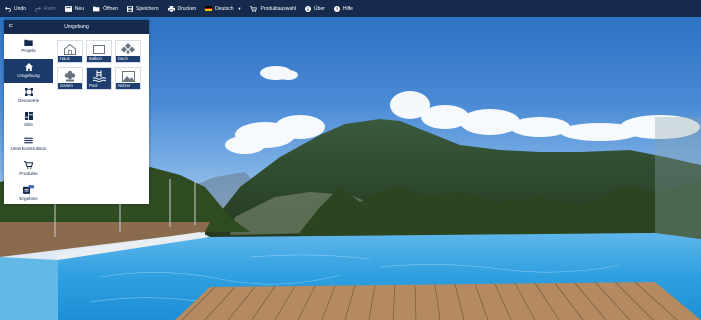 This screenshot has height=320, width=701. Describe the element at coordinates (70, 59) in the screenshot. I see `tile-label-haus: Haus` at that location.